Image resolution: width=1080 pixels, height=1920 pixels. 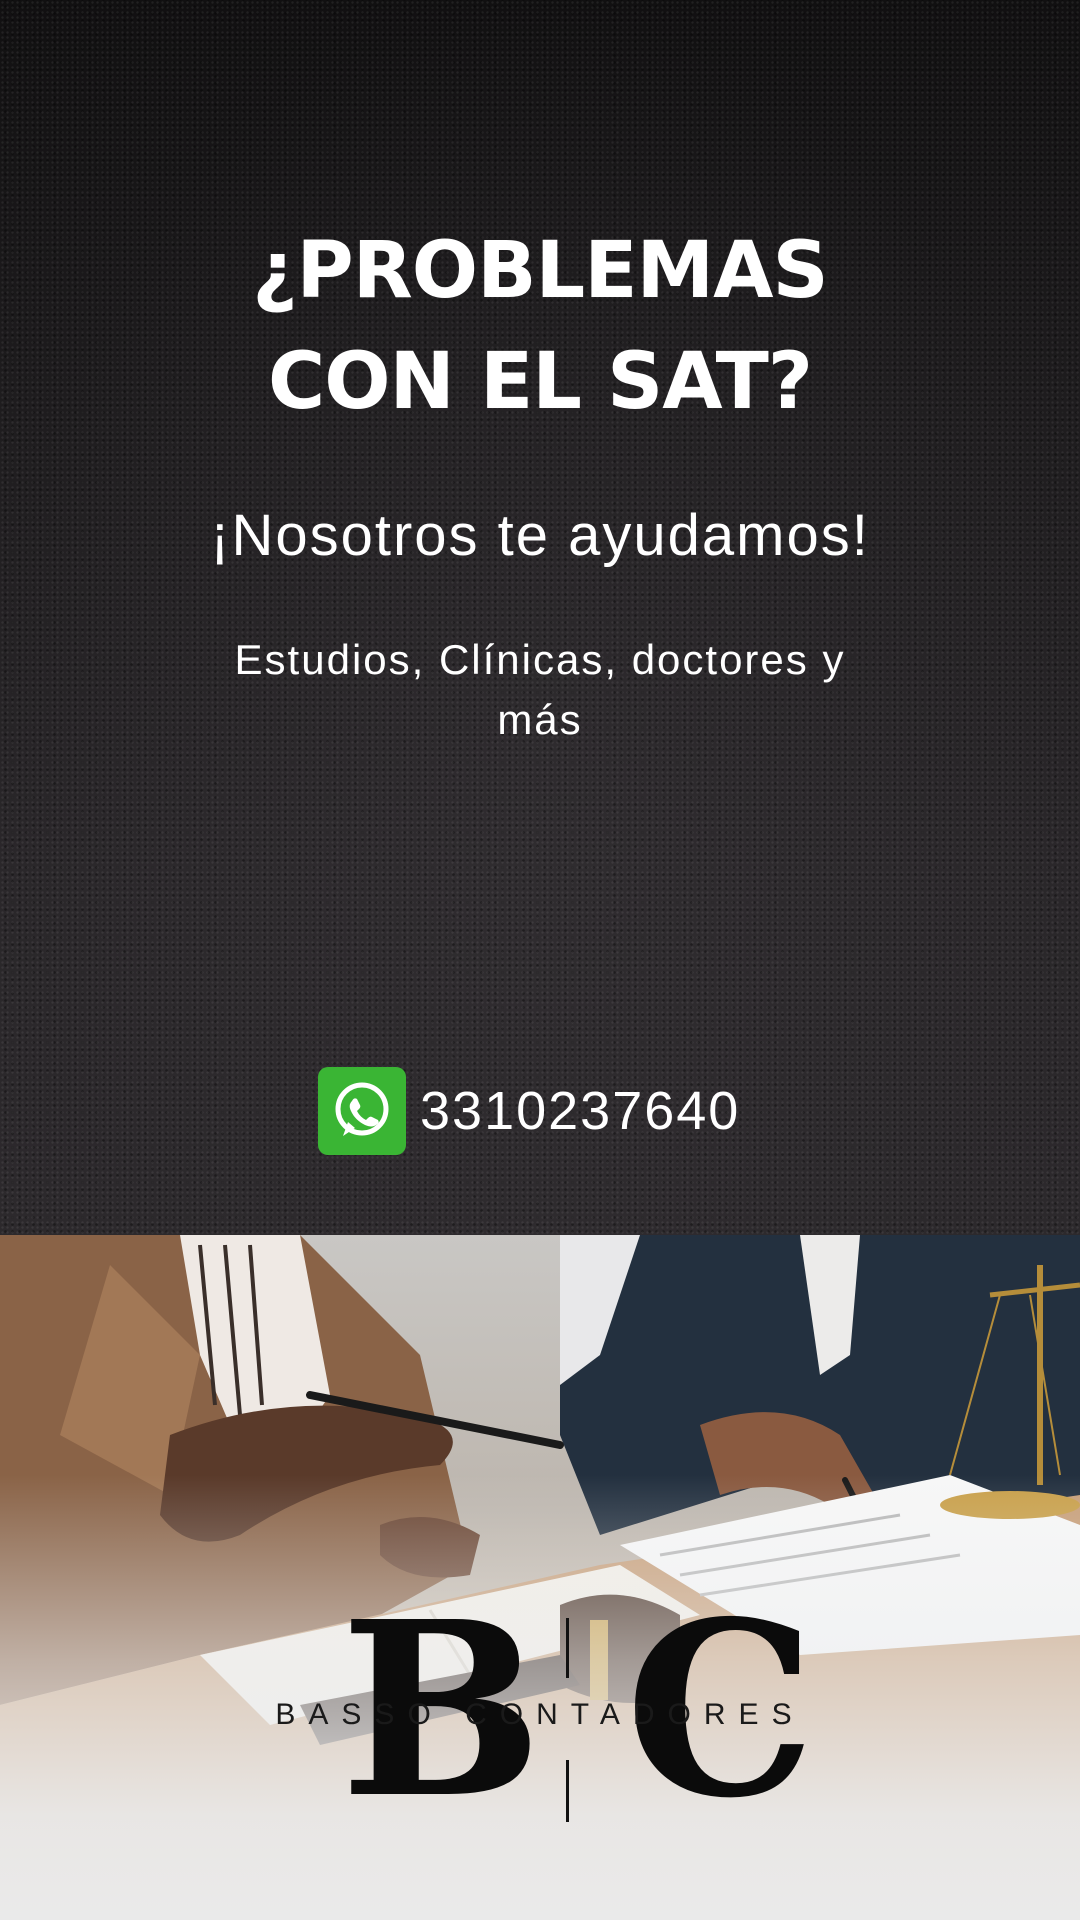 What do you see at coordinates (540, 689) in the screenshot?
I see `services-text: Estudios, Clínicas, doctores y más` at bounding box center [540, 689].